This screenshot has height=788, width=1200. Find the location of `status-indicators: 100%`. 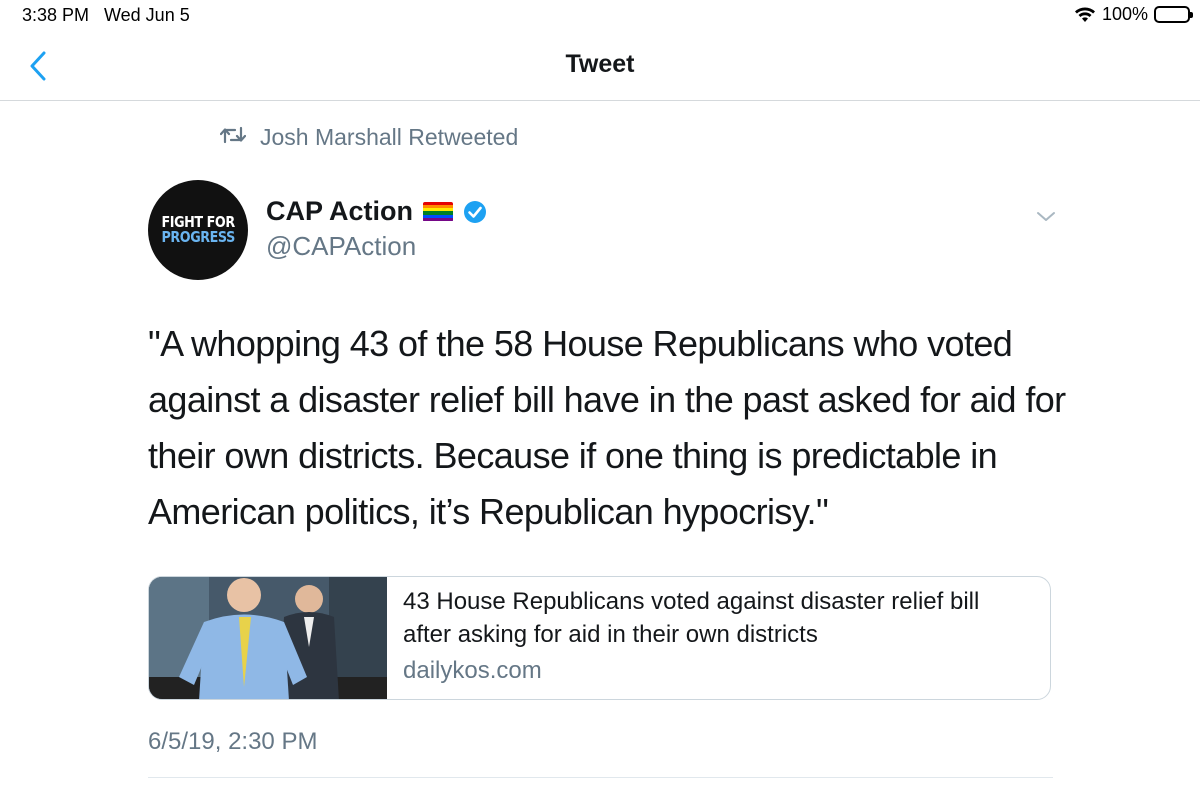

status-indicators: 100% is located at coordinates (1133, 14).